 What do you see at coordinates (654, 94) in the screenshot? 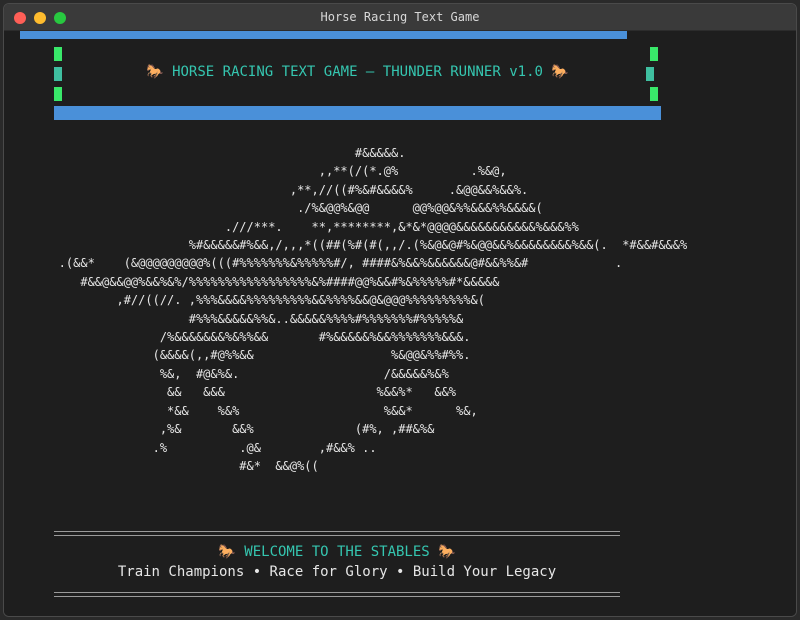
I see `header-right-block-bottom` at bounding box center [654, 94].